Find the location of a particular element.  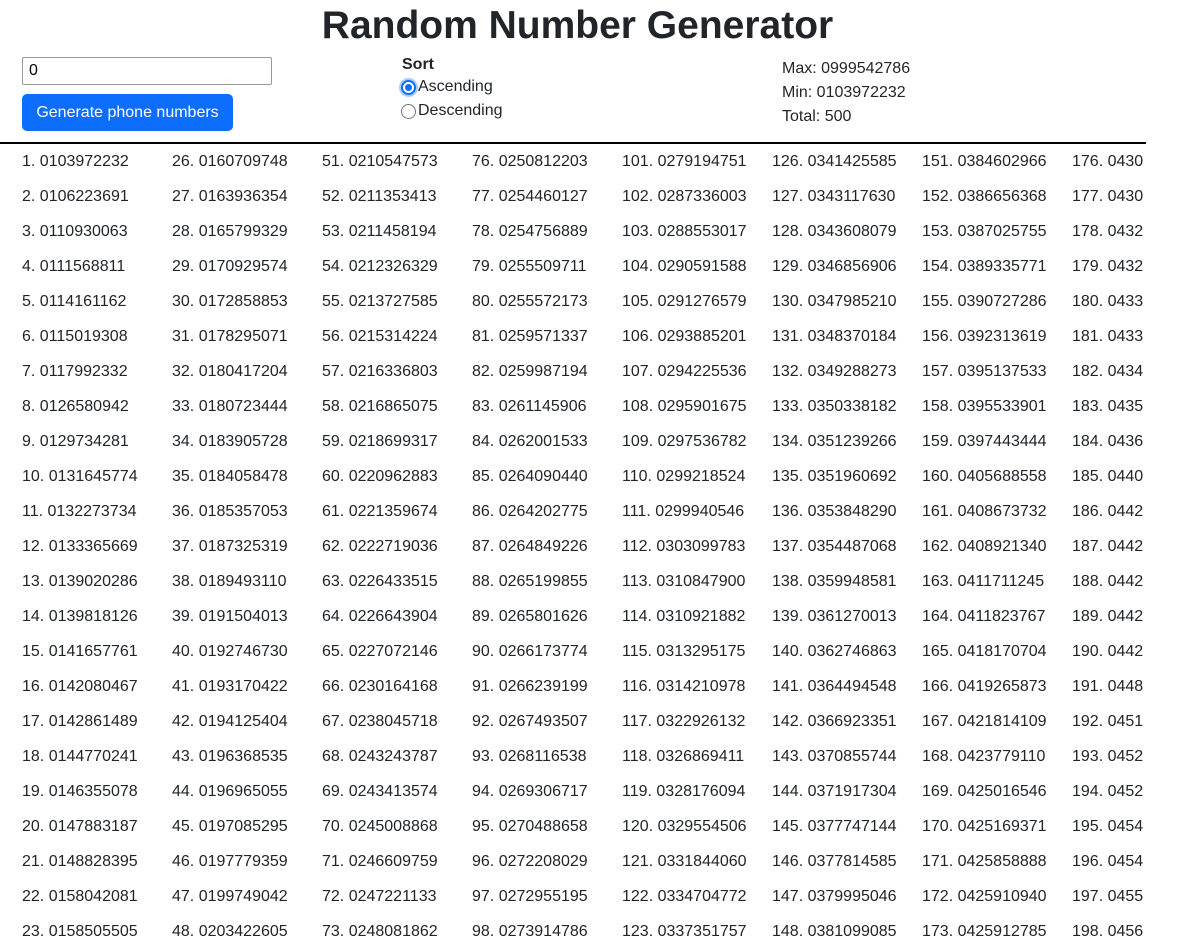

number-item: 36. 0185357053 is located at coordinates (230, 511).